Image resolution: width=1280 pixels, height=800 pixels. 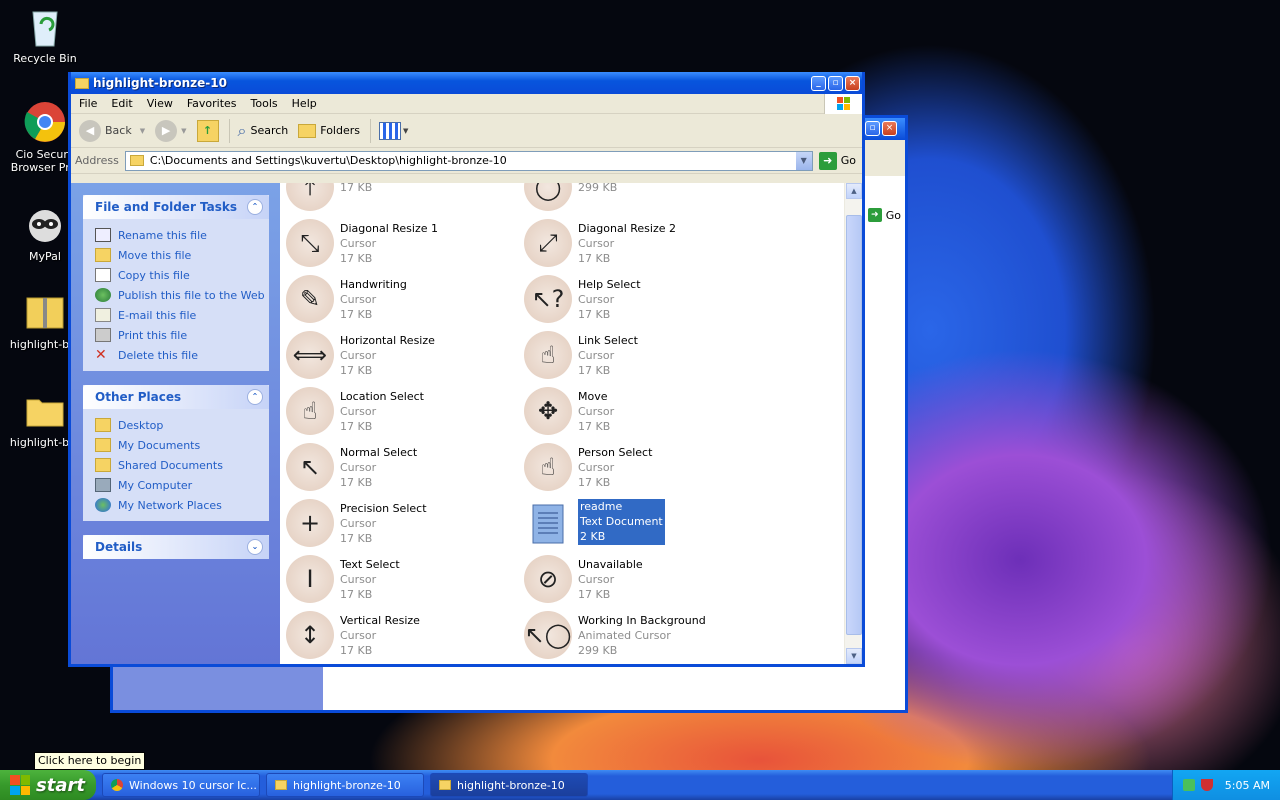 I want to click on window-titlebar: highlight-bronze-10 _ ▫ ×, so click(x=466, y=83).